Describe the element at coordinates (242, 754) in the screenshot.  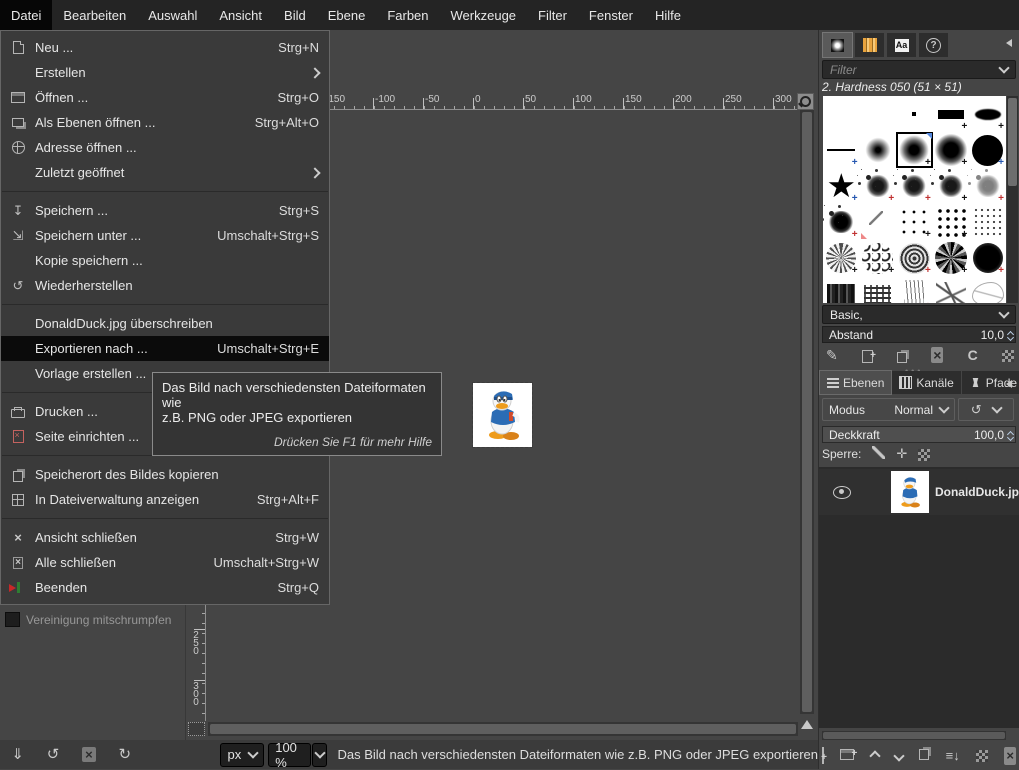
I see `unit-dropdown: px` at that location.